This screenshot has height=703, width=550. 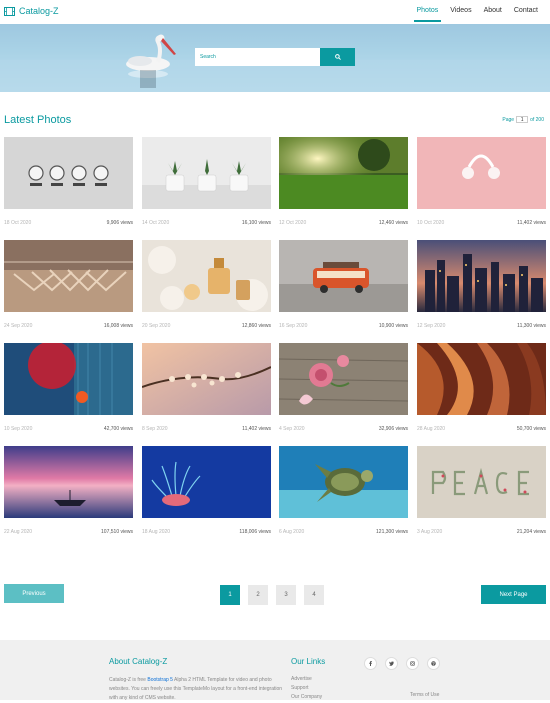 What do you see at coordinates (481, 379) in the screenshot?
I see `photo-thumbnail-canyon` at bounding box center [481, 379].